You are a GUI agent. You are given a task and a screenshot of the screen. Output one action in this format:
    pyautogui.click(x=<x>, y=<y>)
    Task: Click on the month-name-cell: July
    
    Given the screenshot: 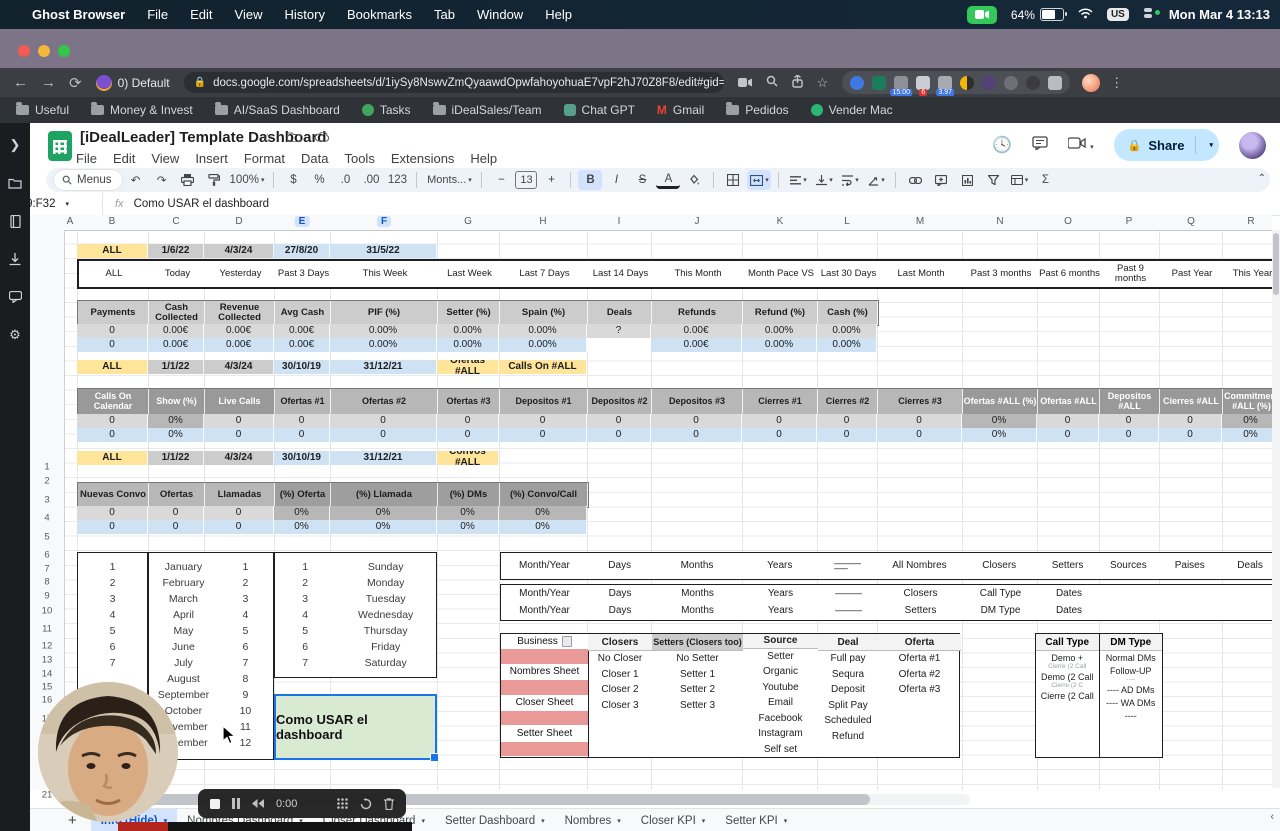 What is the action you would take?
    pyautogui.click(x=183, y=663)
    